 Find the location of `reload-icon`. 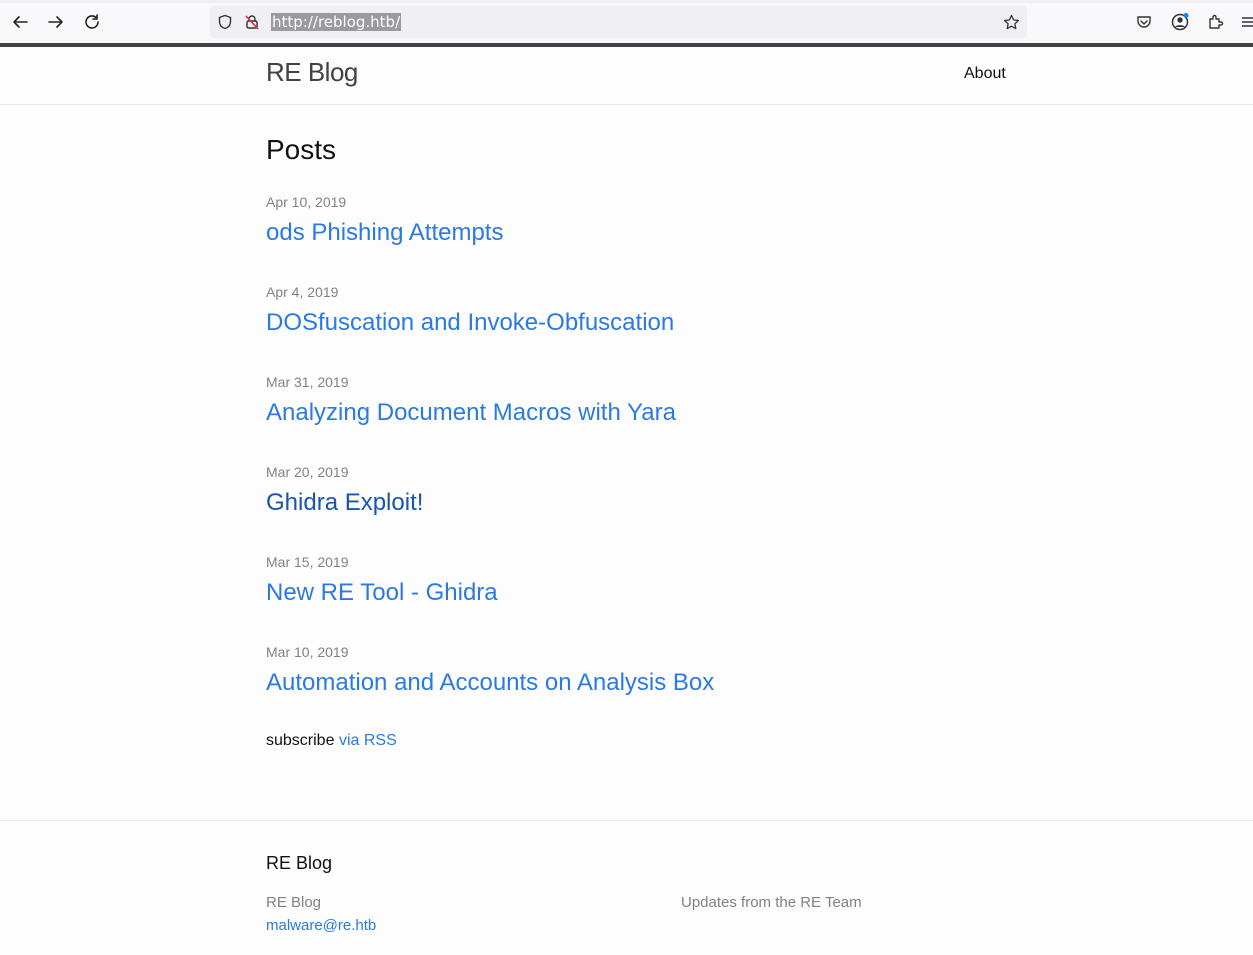

reload-icon is located at coordinates (92, 22).